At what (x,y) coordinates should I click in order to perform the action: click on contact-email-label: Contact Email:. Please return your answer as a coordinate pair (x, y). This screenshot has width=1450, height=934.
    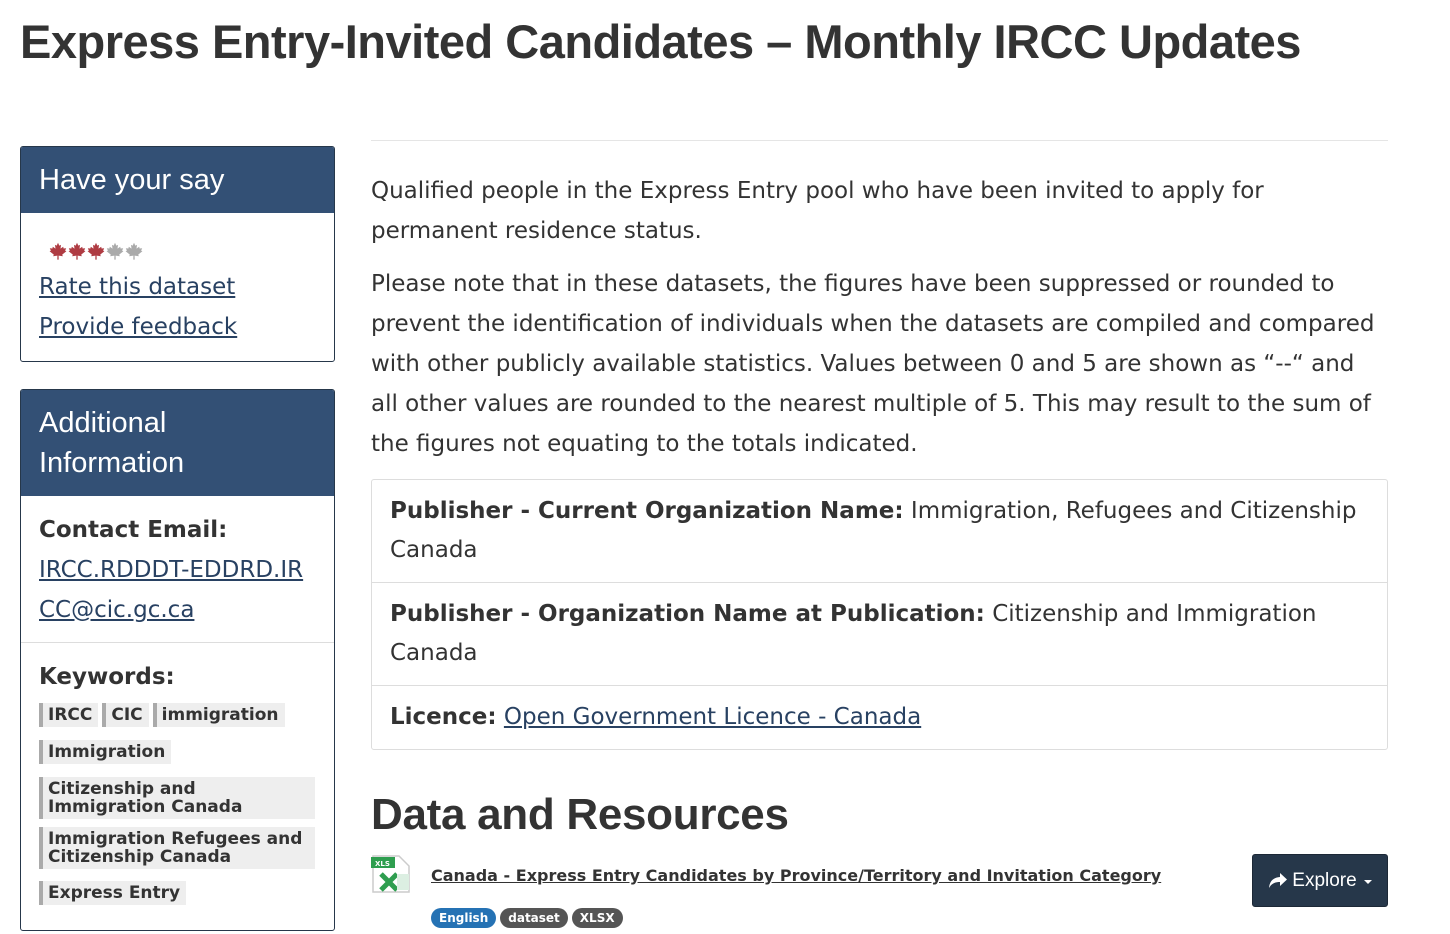
    Looking at the image, I should click on (133, 530).